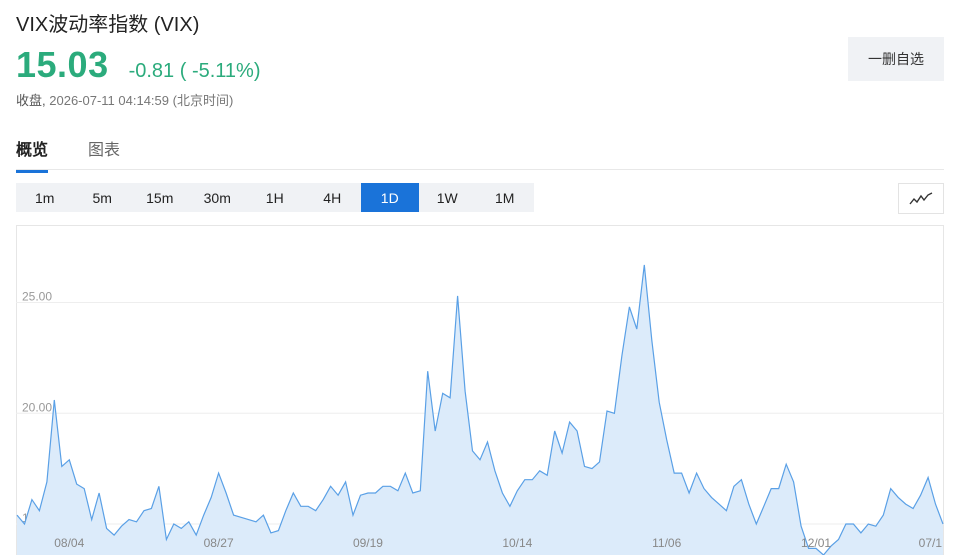 The image size is (960, 560). Describe the element at coordinates (219, 543) in the screenshot. I see `x-tick-label: 08/27` at that location.